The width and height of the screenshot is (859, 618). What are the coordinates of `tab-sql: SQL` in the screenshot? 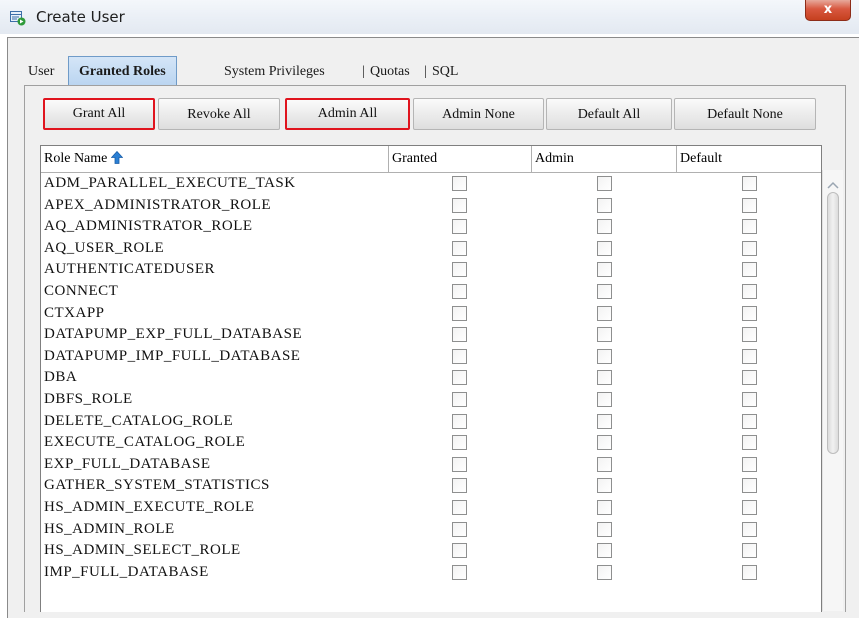 It's located at (445, 72).